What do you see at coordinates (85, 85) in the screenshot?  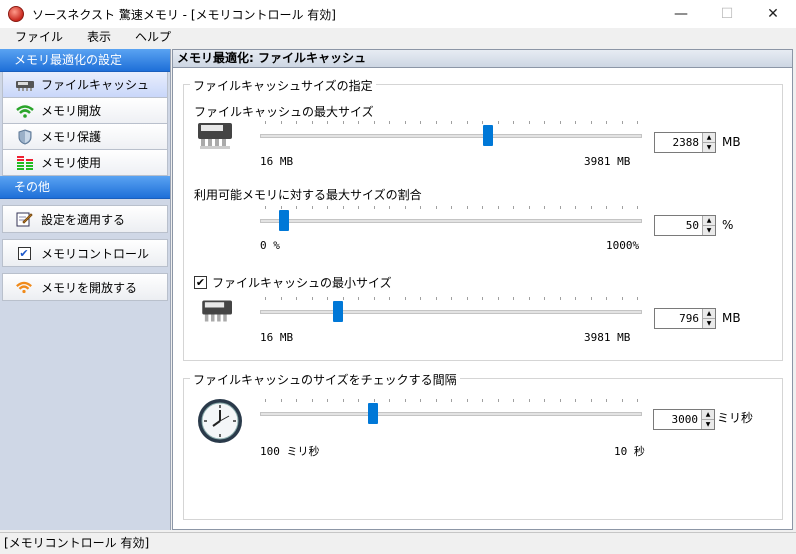 I see `sidebar-item-file-cache: ファイルキャッシュ` at bounding box center [85, 85].